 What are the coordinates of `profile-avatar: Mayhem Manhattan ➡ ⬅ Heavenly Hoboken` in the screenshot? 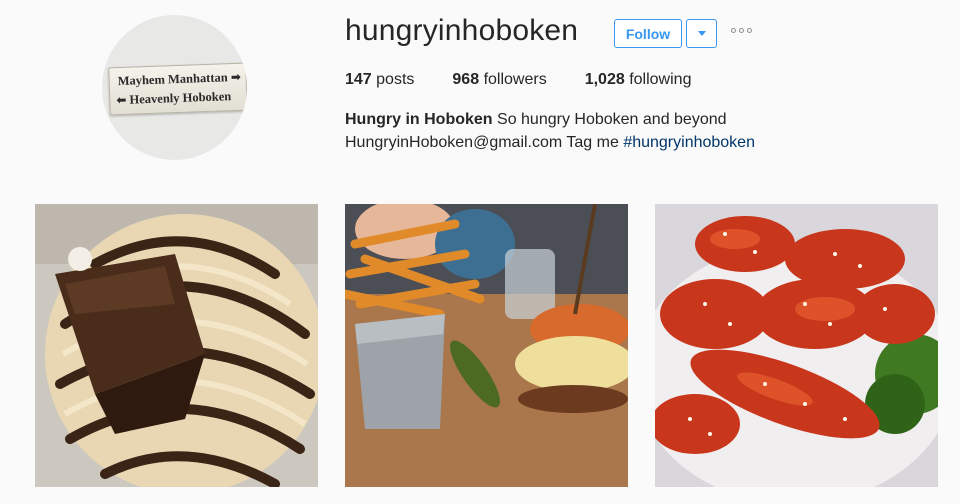 It's located at (174, 87).